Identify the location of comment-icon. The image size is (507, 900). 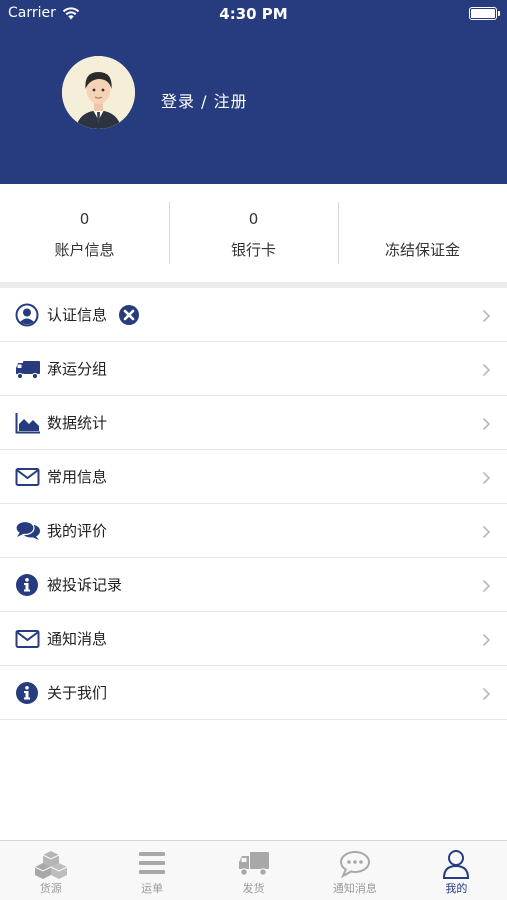
(355, 864).